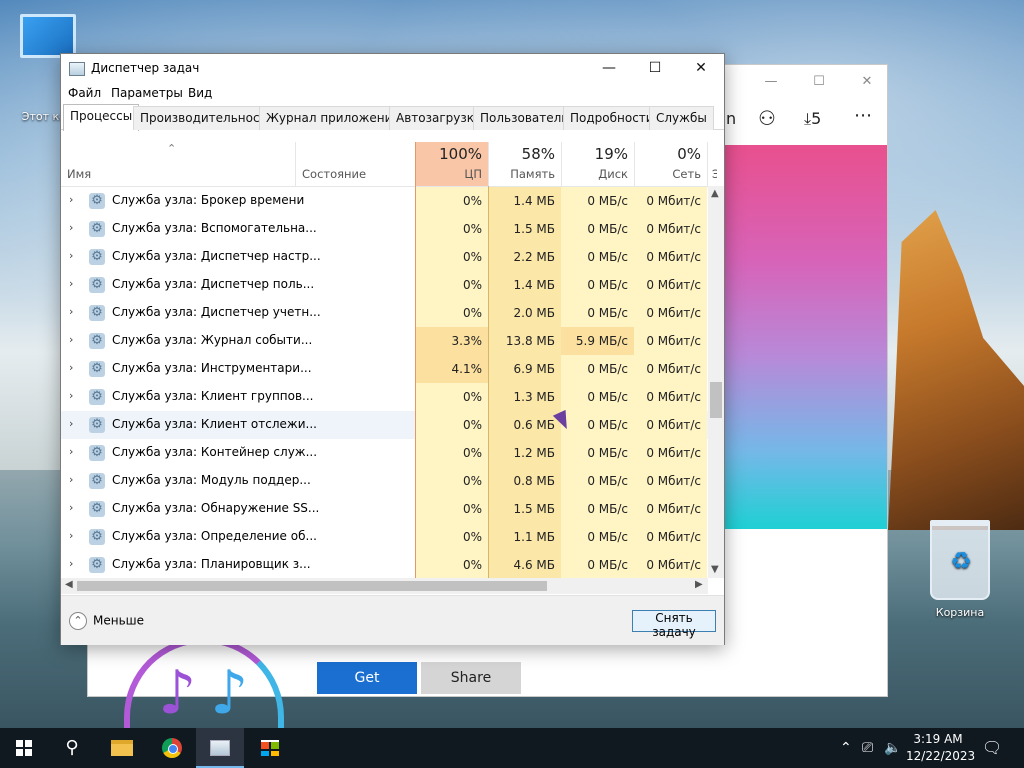 This screenshot has width=1024, height=768. I want to click on system-clock: 3:19 AM 12/22/2023, so click(940, 748).